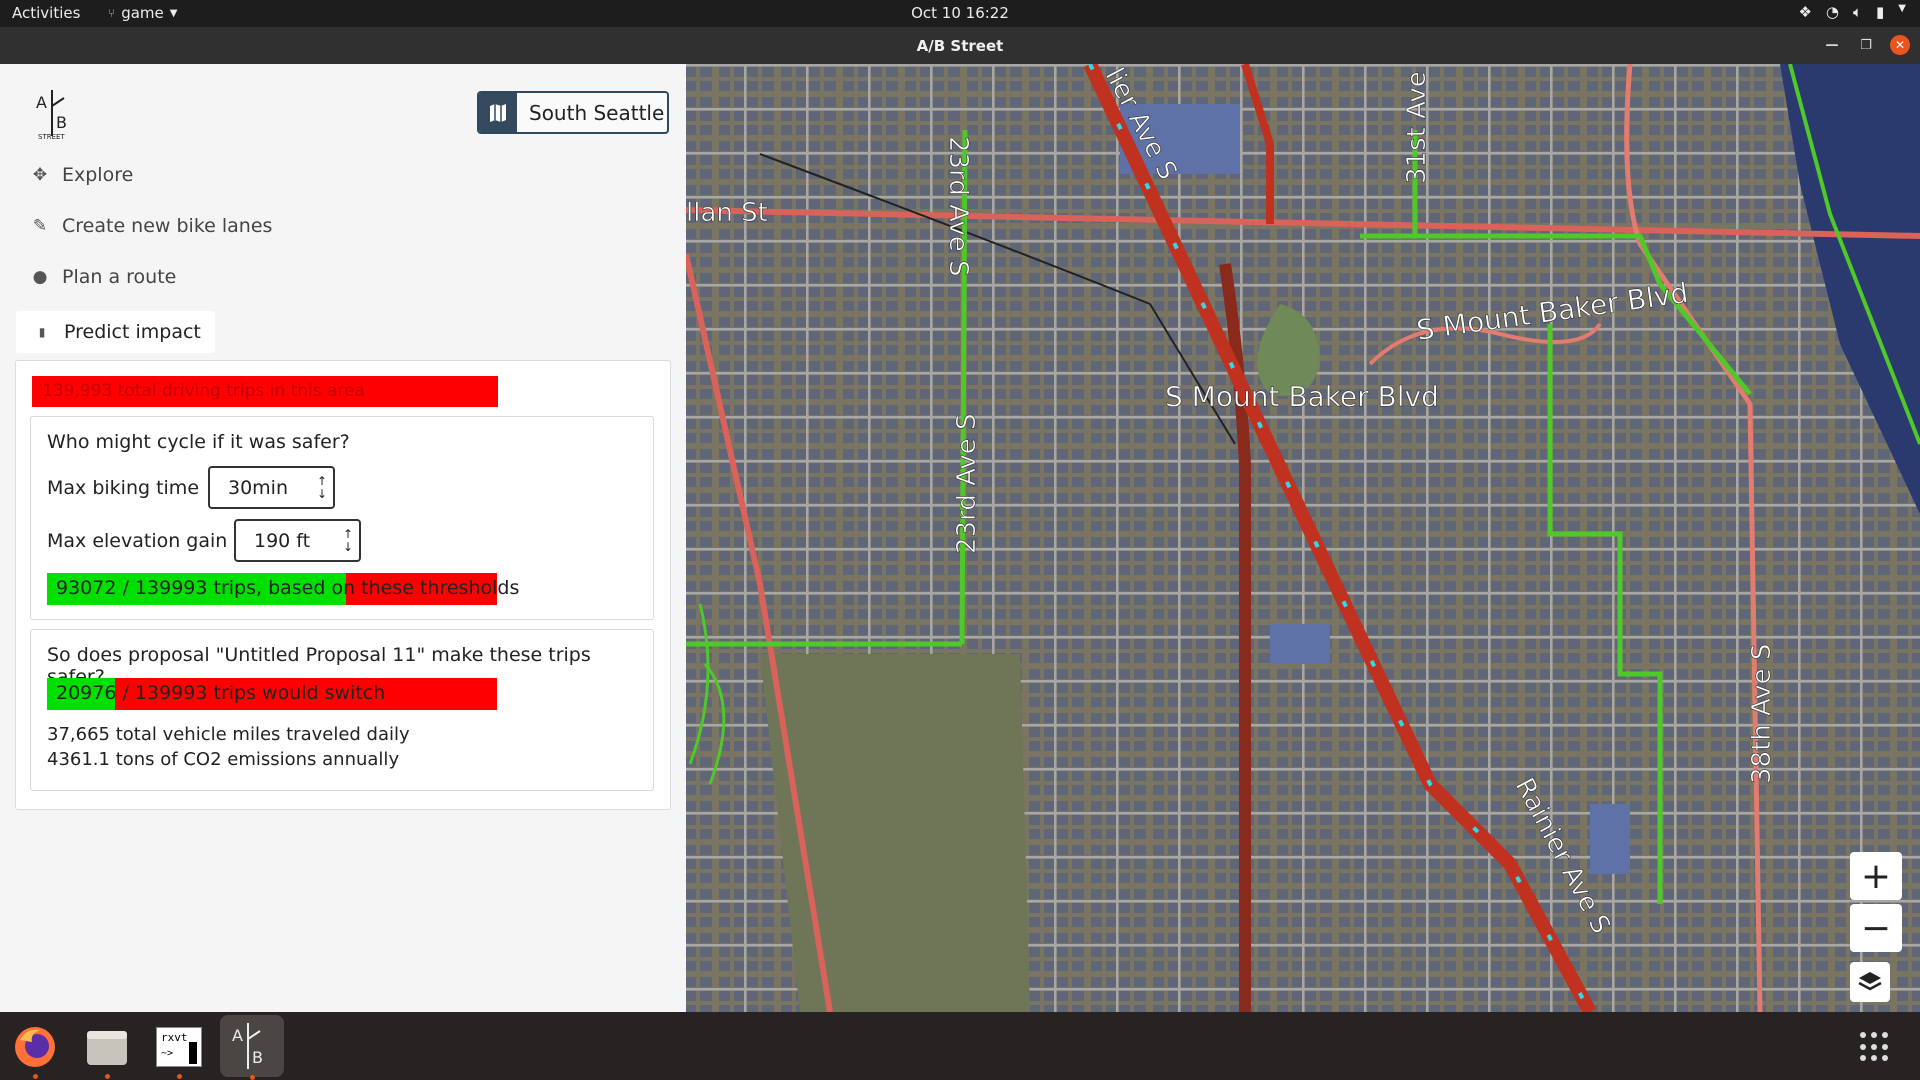 This screenshot has height=1080, width=1920. I want to click on window-titlebar: A/B Street — ❐ ✕, so click(960, 45).